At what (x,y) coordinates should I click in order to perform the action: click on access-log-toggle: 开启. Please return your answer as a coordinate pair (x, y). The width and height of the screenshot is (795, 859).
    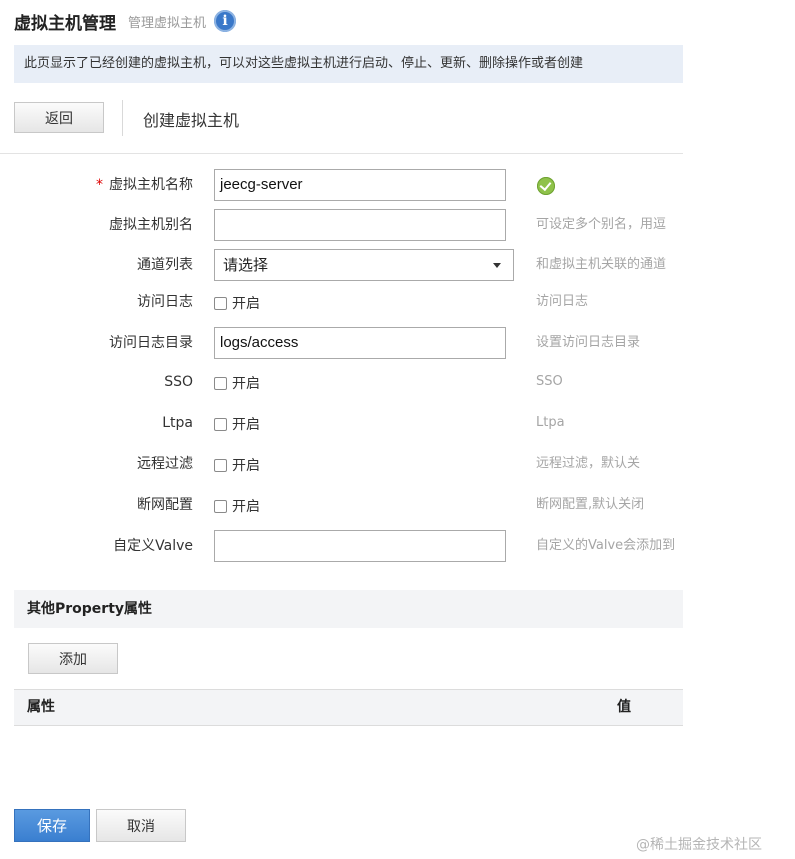
    Looking at the image, I should click on (237, 303).